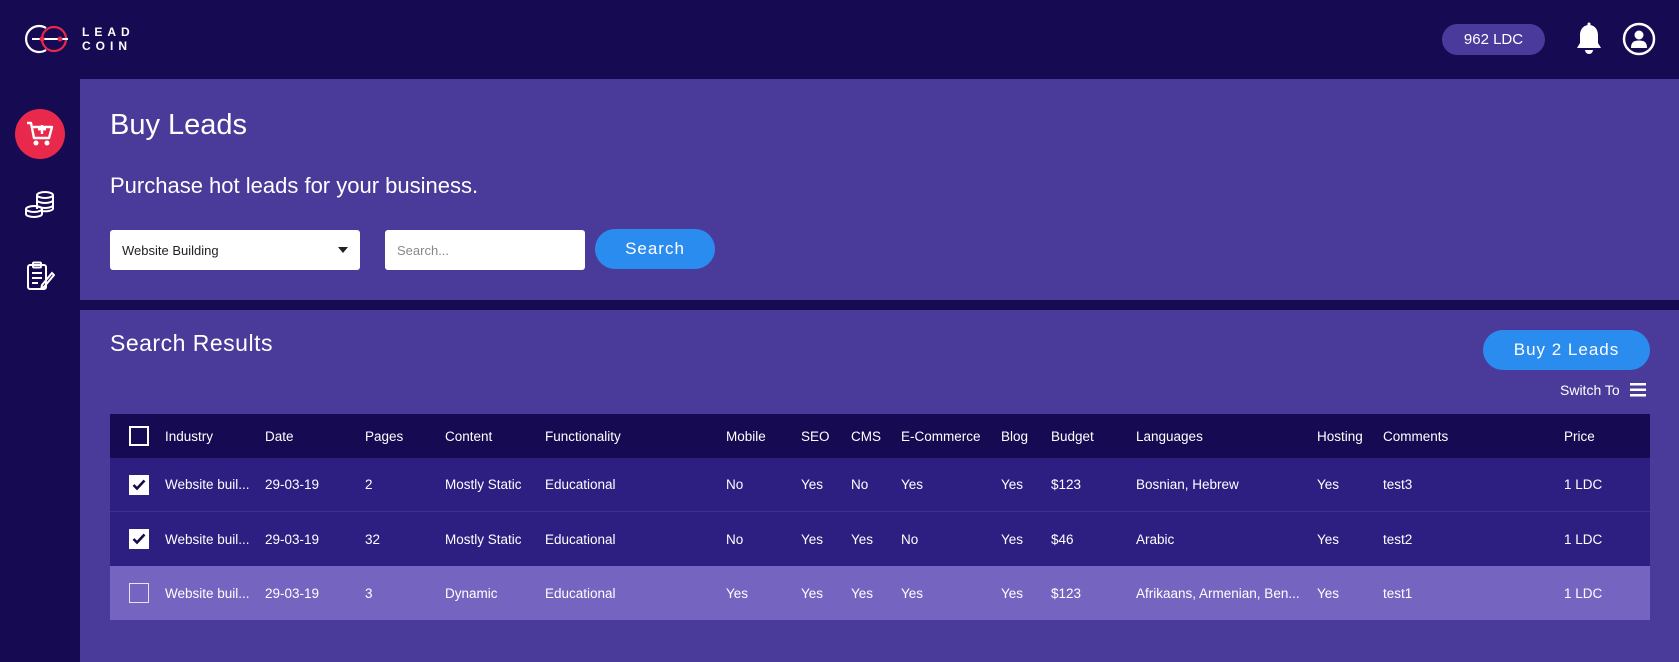 The image size is (1679, 662). I want to click on clipboard-edit-icon, so click(41, 275).